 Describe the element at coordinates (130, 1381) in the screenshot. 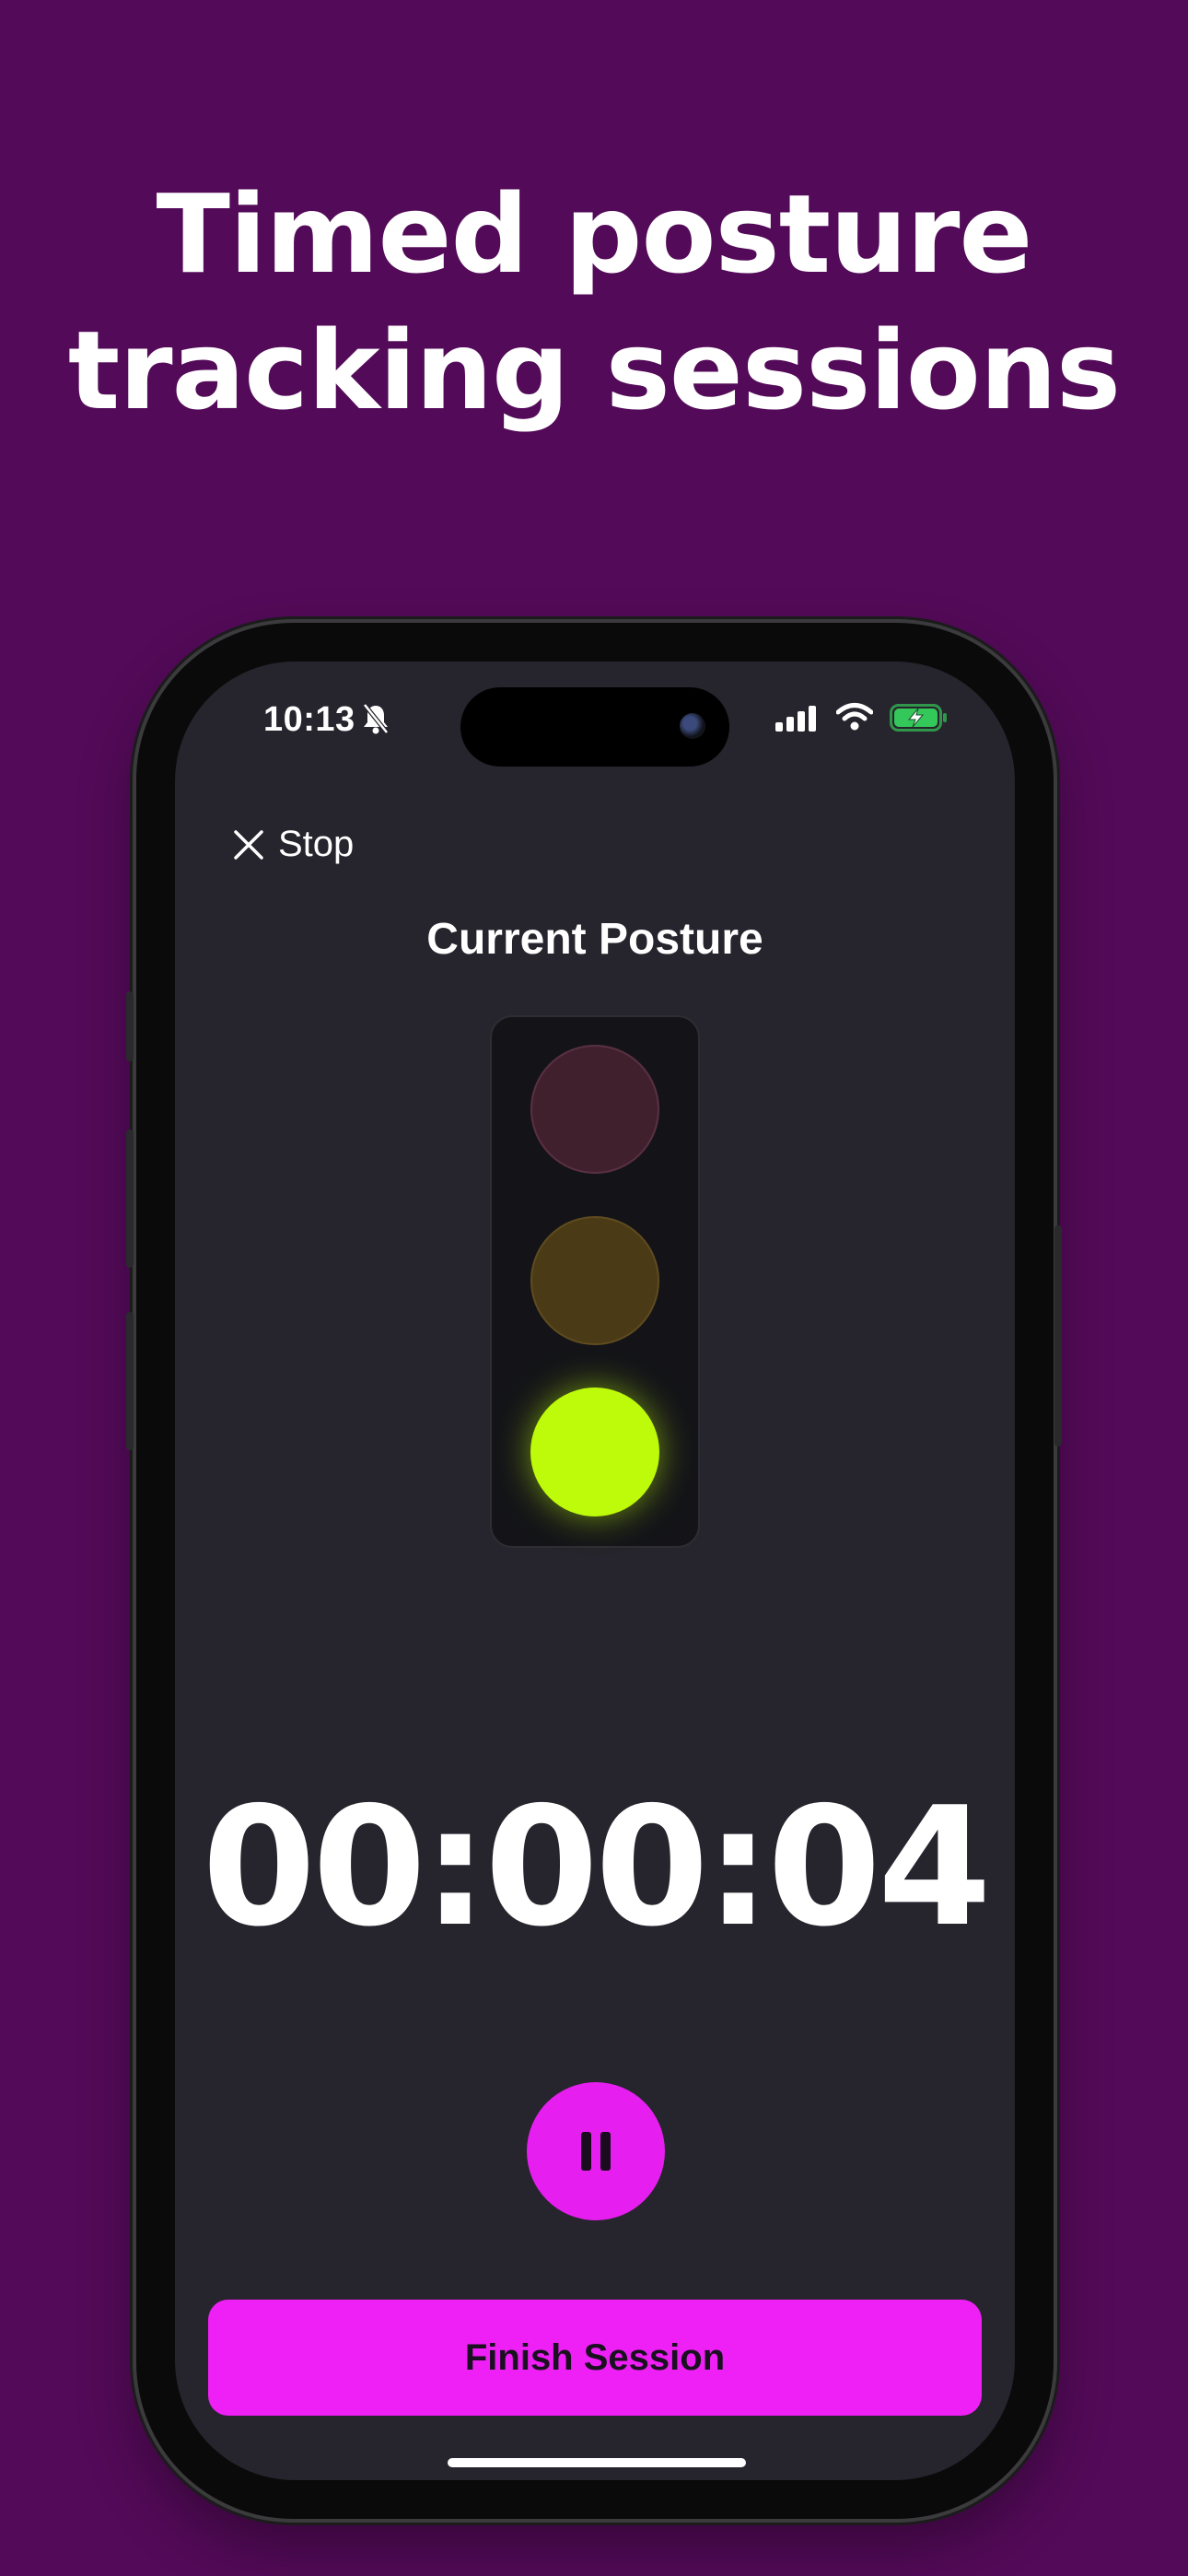

I see `volume-down-button` at that location.